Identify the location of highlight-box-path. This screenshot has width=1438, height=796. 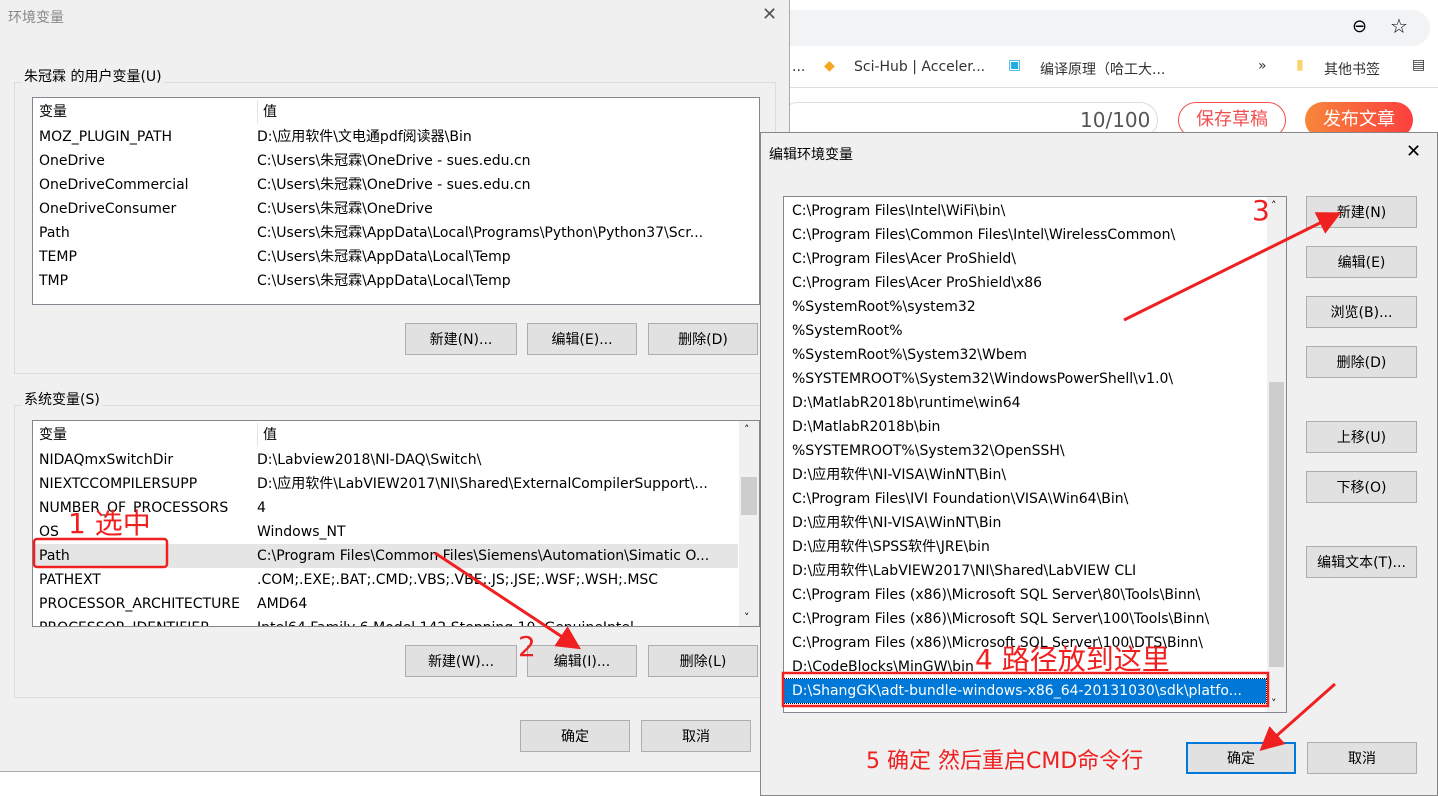
(100, 553).